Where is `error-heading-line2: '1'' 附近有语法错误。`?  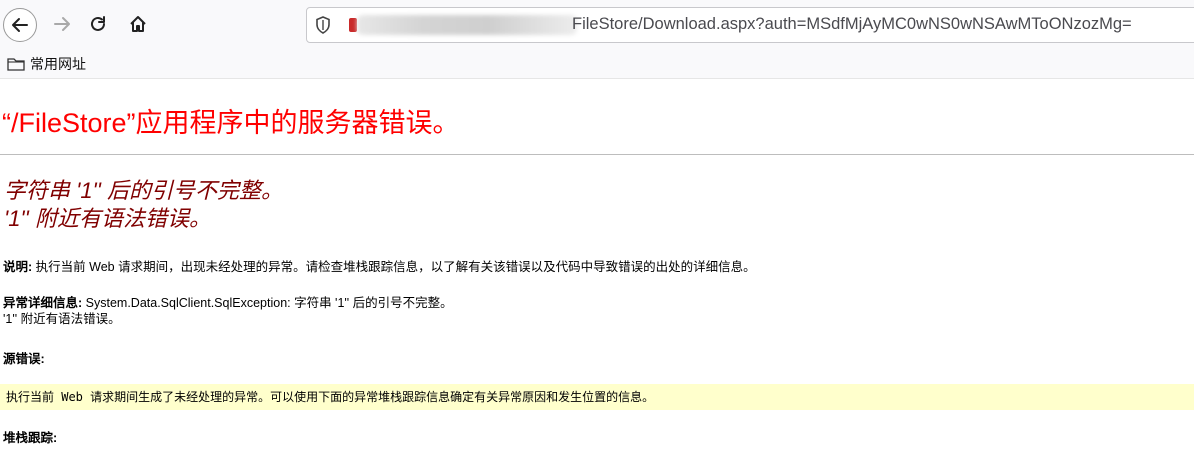
error-heading-line2: '1'' 附近有语法错误。 is located at coordinates (107, 218).